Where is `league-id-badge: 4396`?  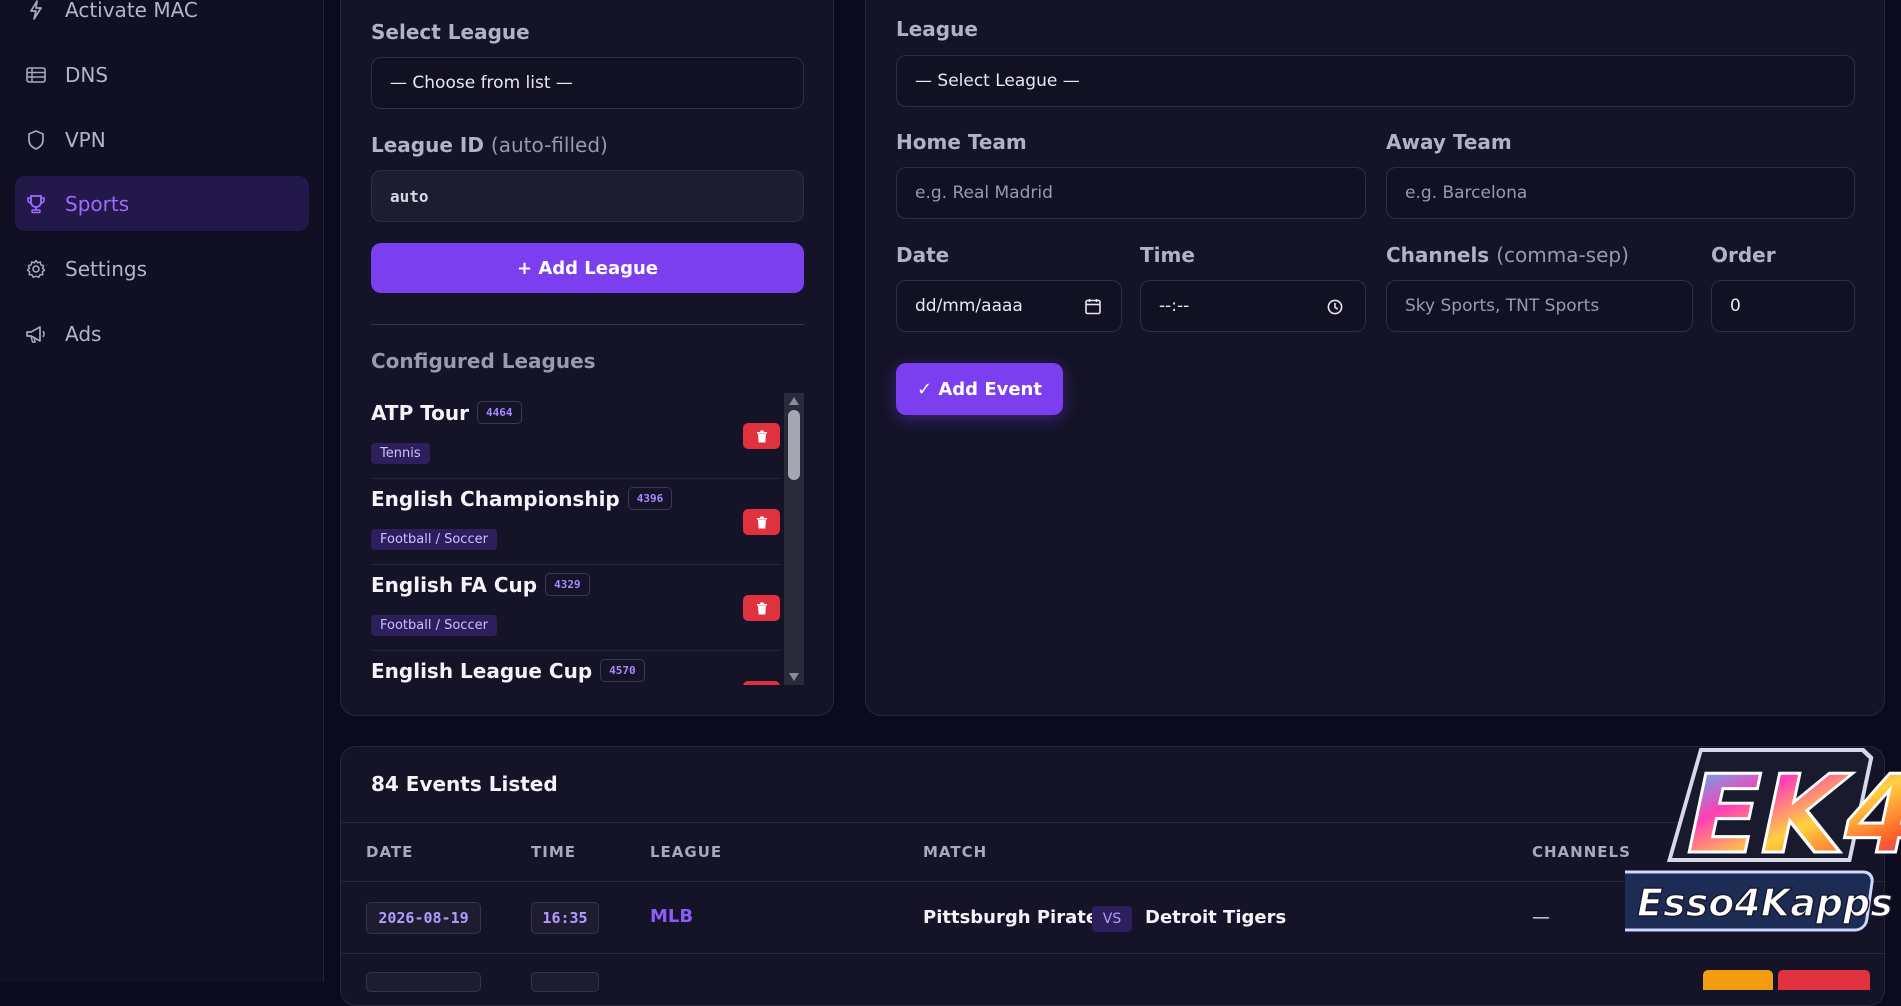 league-id-badge: 4396 is located at coordinates (650, 498).